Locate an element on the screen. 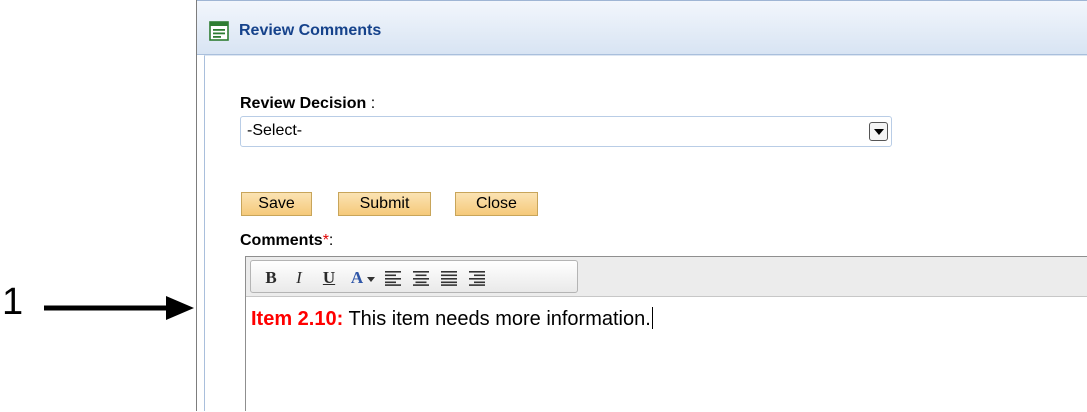 Image resolution: width=1087 pixels, height=412 pixels. underline-button: U is located at coordinates (329, 278).